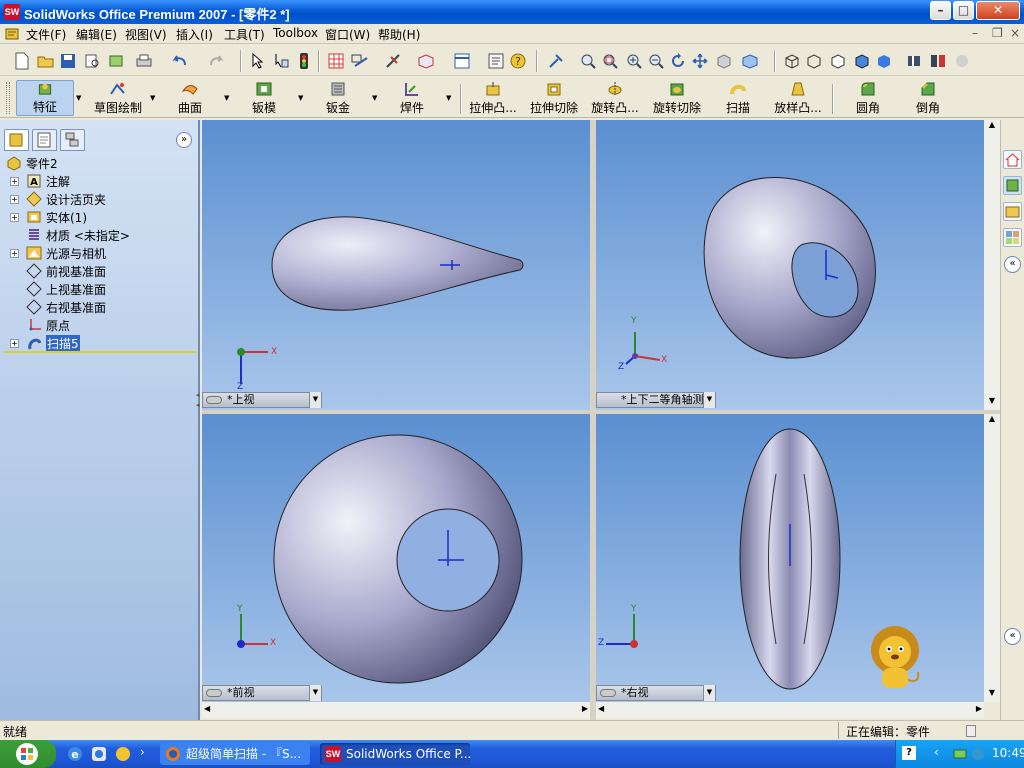 This screenshot has height=768, width=1024. Describe the element at coordinates (1012, 264) in the screenshot. I see `collapse-task-pane-icon: «` at that location.